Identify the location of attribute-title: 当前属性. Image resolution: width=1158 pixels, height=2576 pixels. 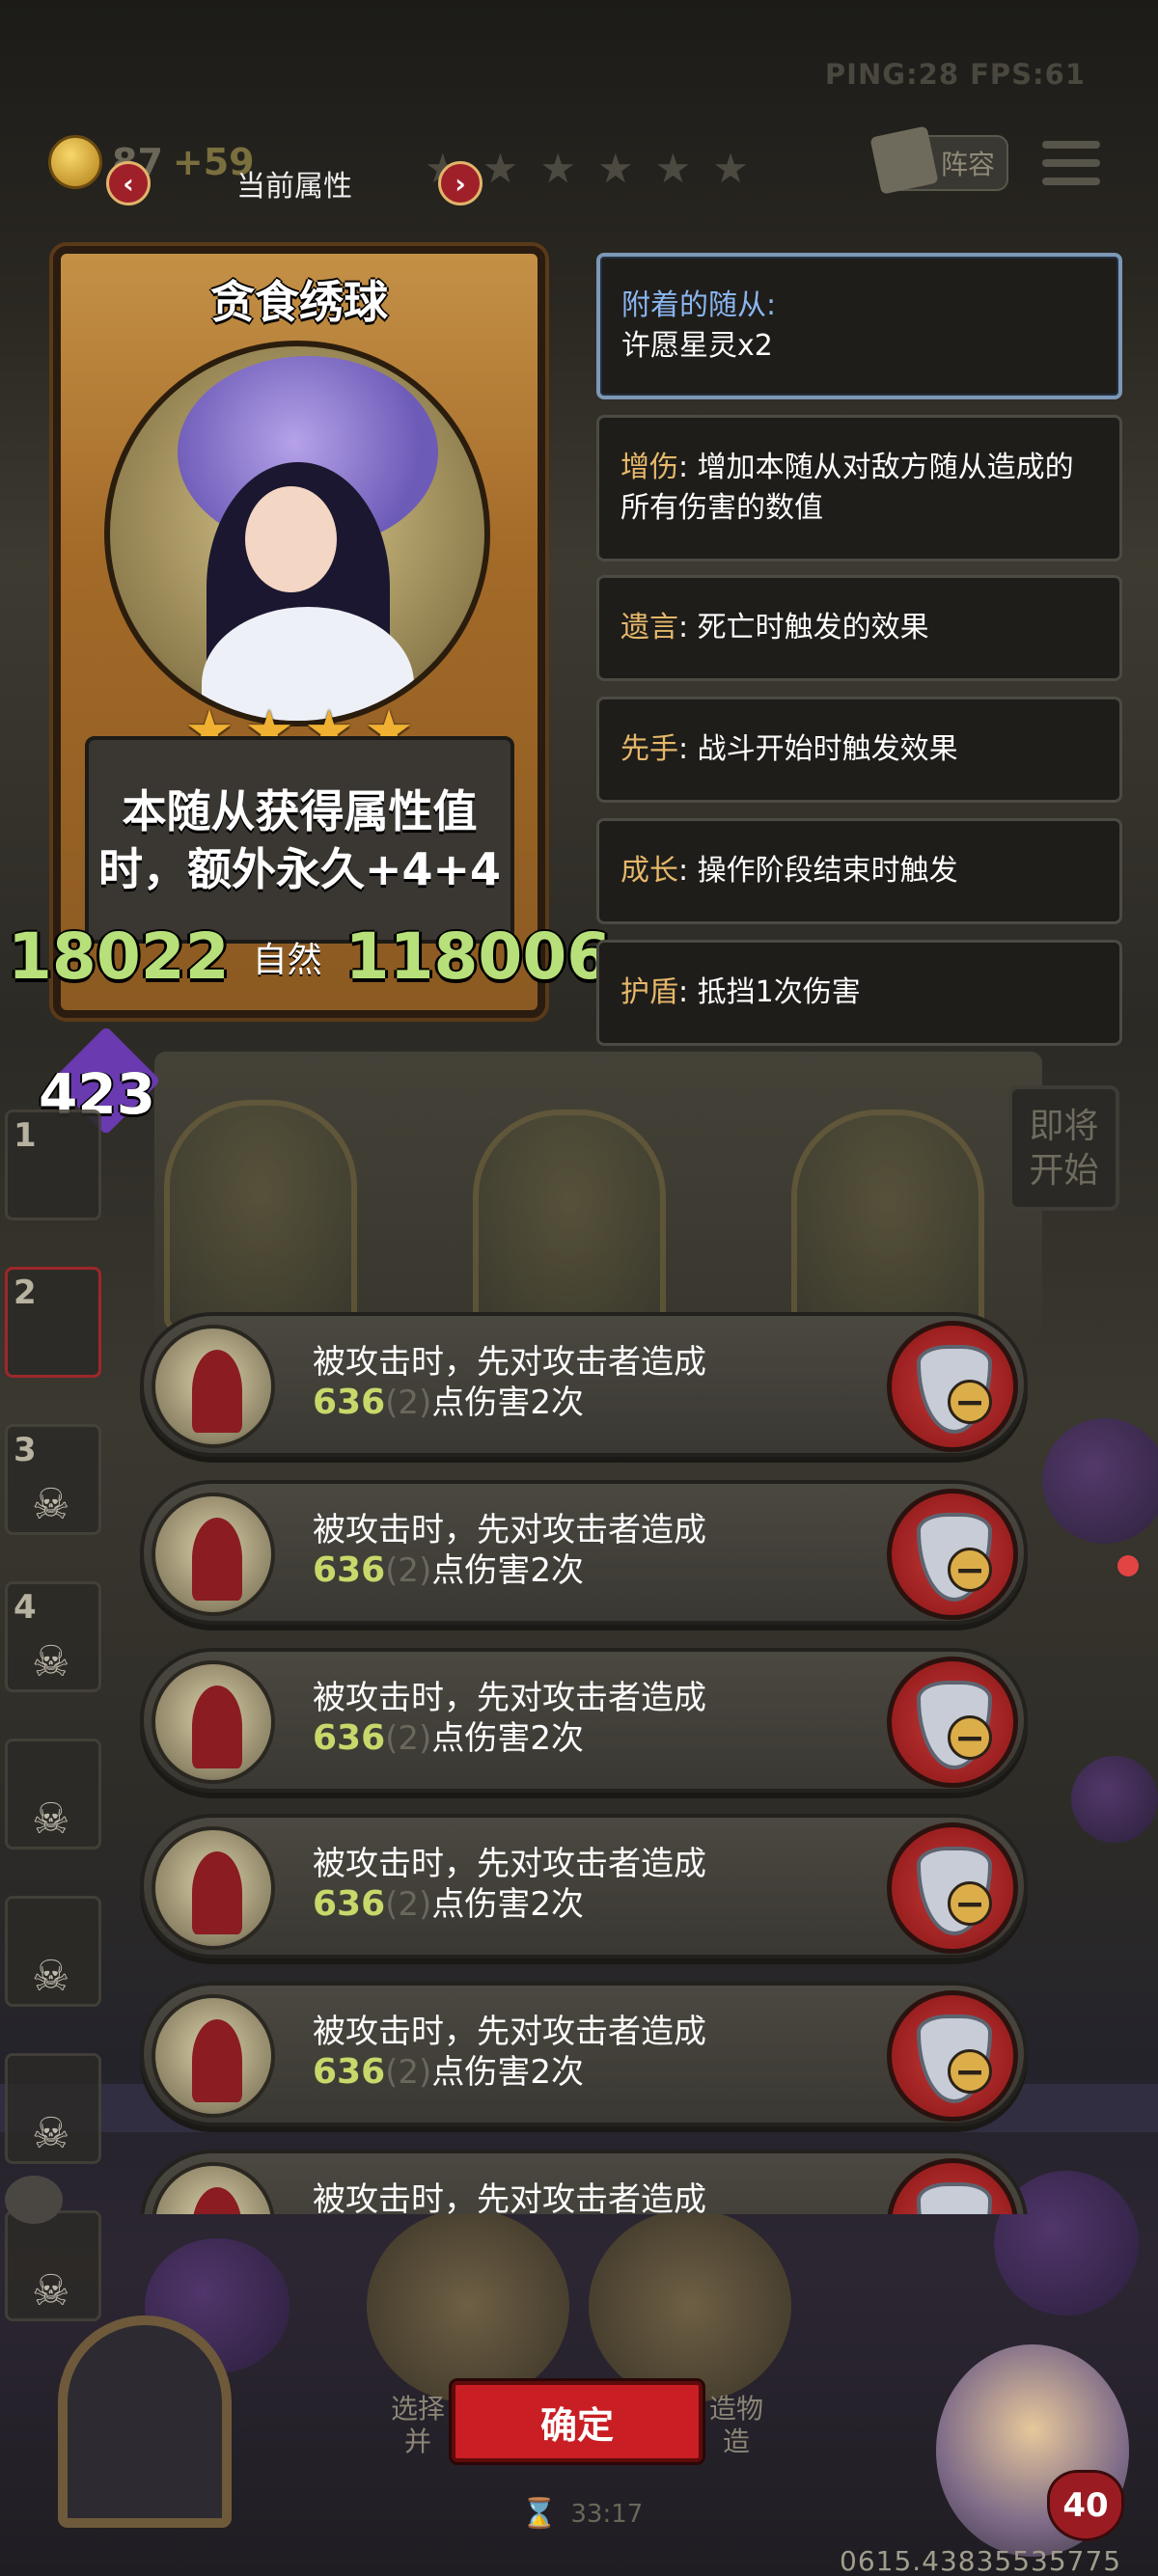
(294, 187).